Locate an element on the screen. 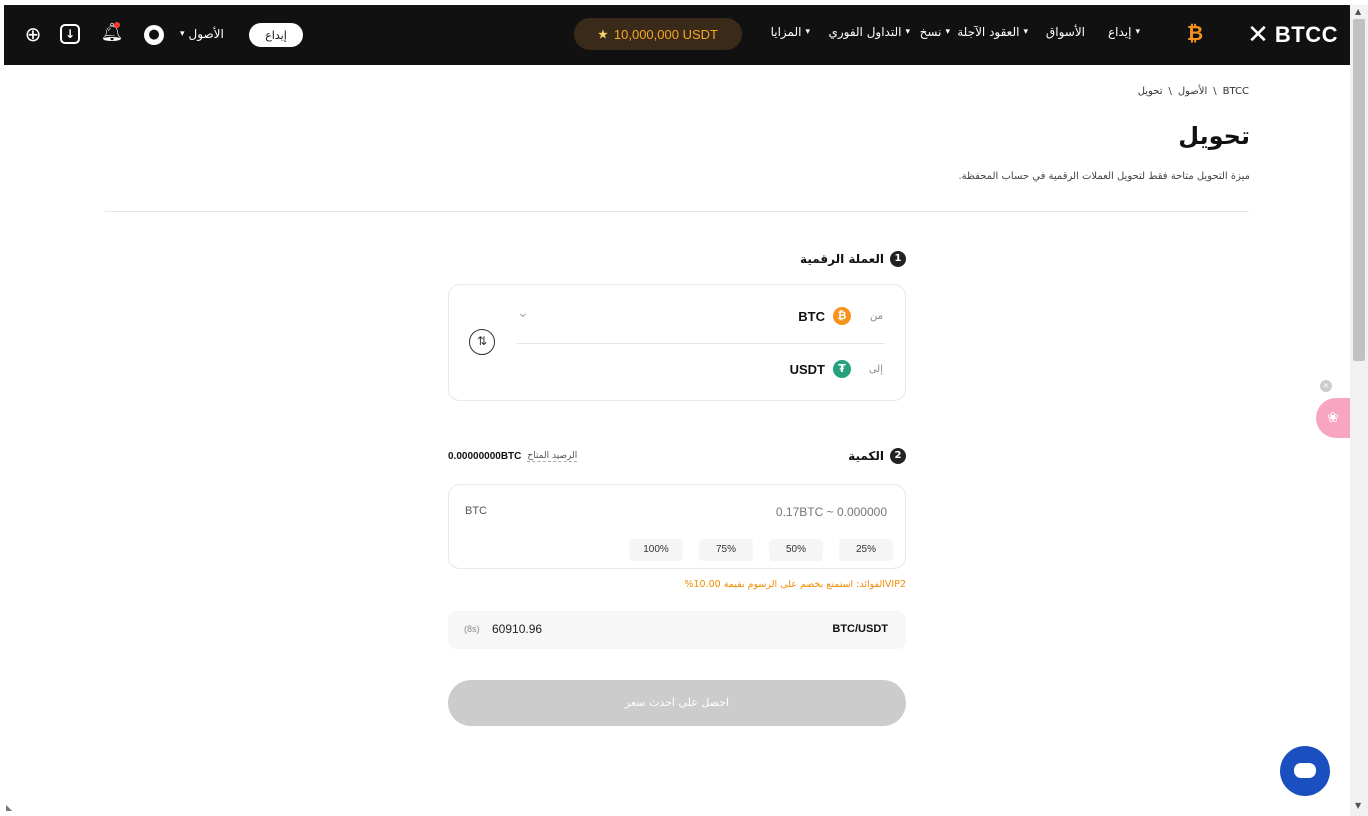 Image resolution: width=1368 pixels, height=816 pixels. breadcrumb-assets: الأصول is located at coordinates (1192, 91).